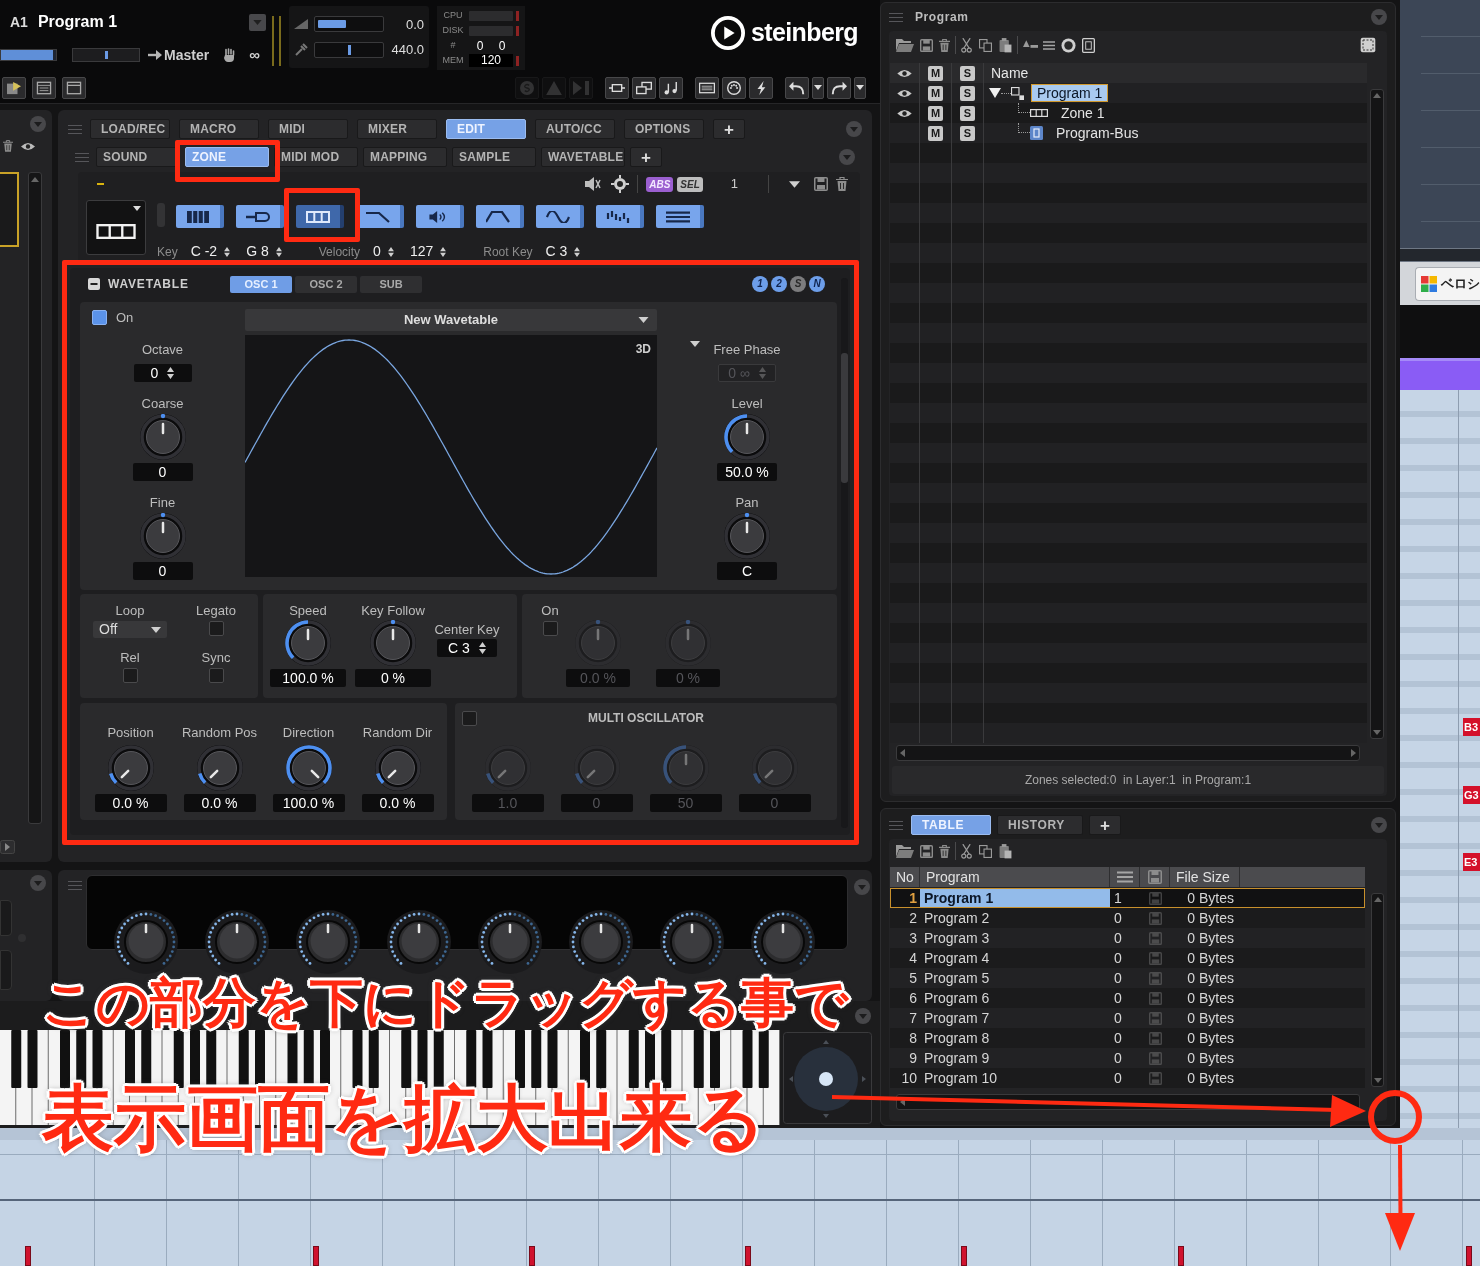  What do you see at coordinates (620, 184) in the screenshot?
I see `crosshair-icon` at bounding box center [620, 184].